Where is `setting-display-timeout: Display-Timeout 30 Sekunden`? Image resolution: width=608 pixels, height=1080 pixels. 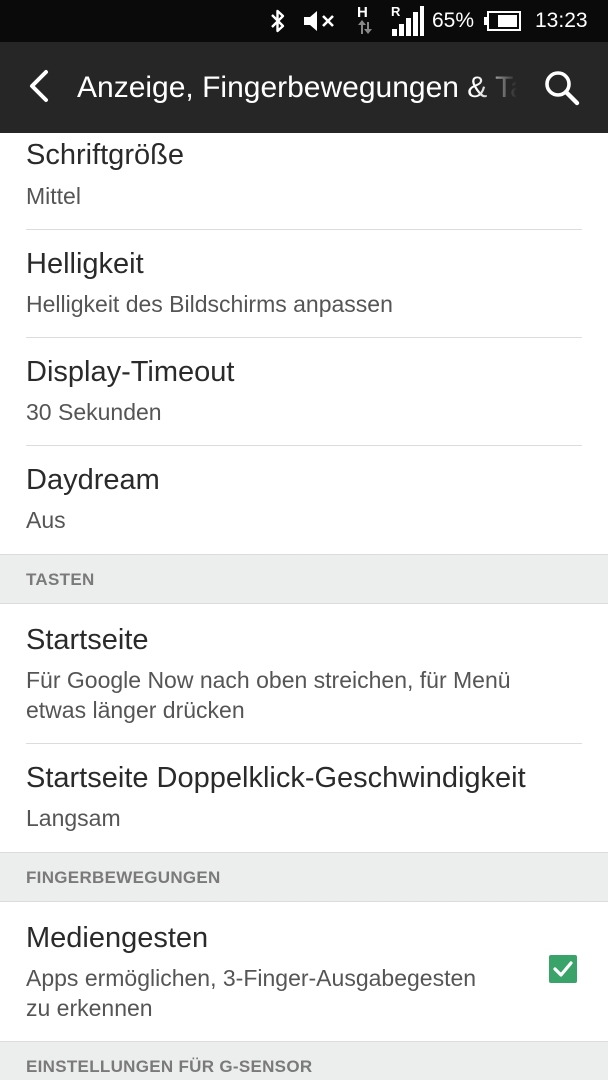
setting-display-timeout: Display-Timeout 30 Sekunden is located at coordinates (304, 391).